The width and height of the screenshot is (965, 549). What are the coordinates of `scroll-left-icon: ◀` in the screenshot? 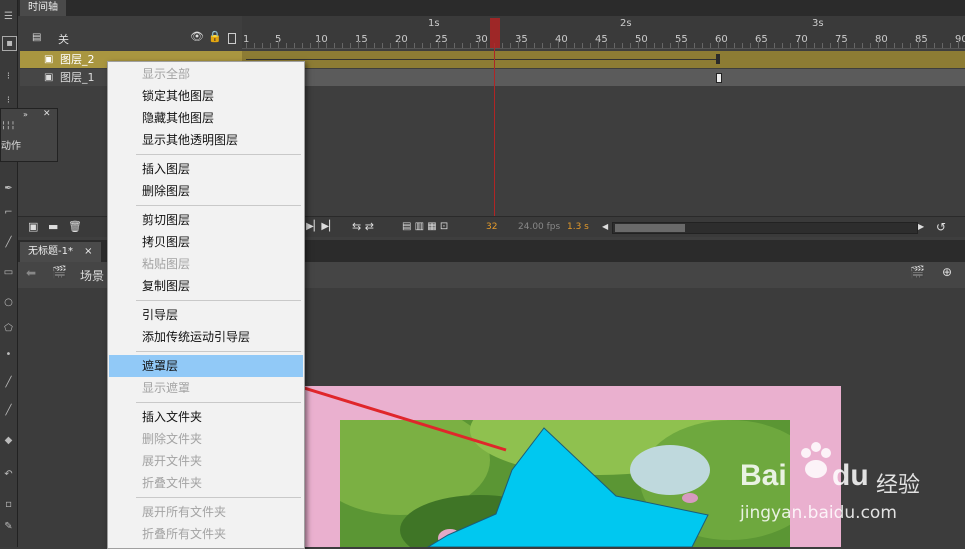 It's located at (605, 227).